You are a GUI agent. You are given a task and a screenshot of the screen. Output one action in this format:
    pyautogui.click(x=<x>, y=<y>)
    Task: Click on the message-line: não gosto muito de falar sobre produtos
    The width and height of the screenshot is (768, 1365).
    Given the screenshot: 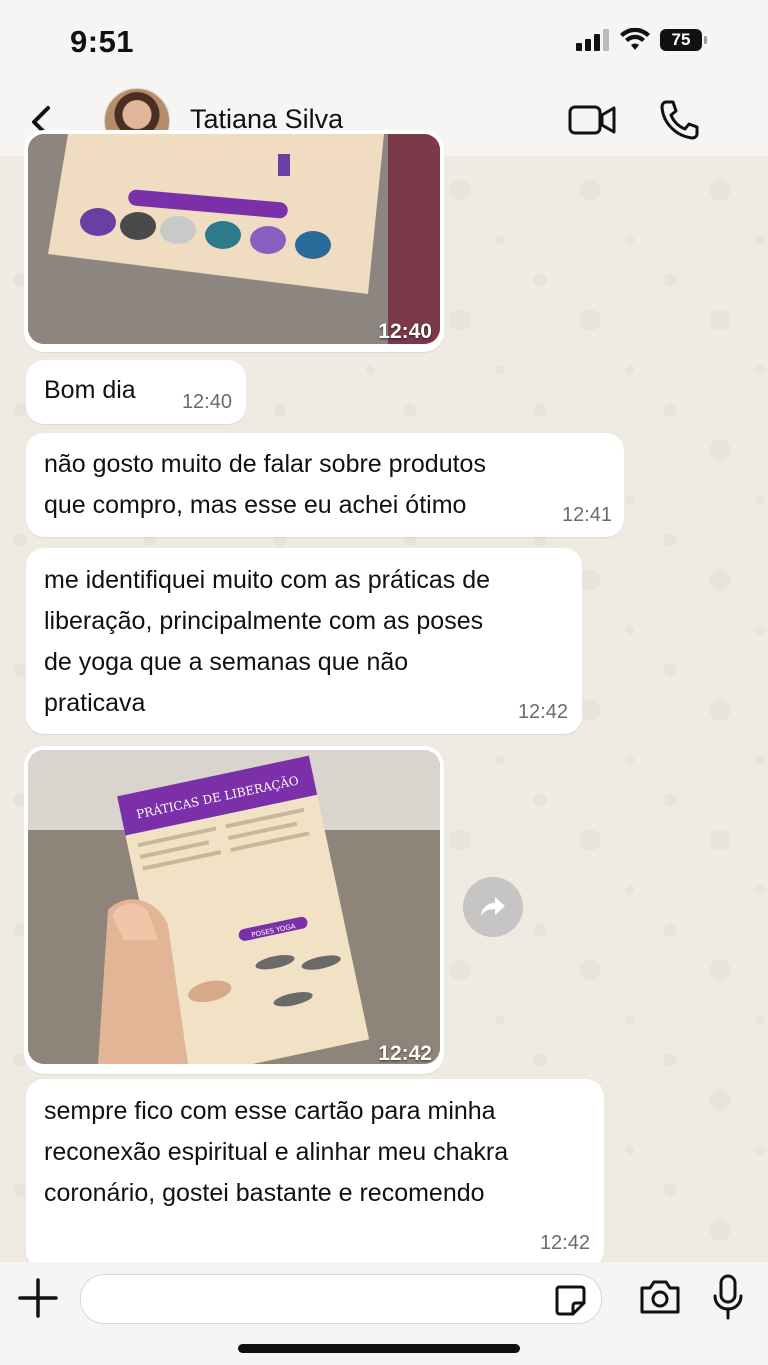 What is the action you would take?
    pyautogui.click(x=265, y=464)
    